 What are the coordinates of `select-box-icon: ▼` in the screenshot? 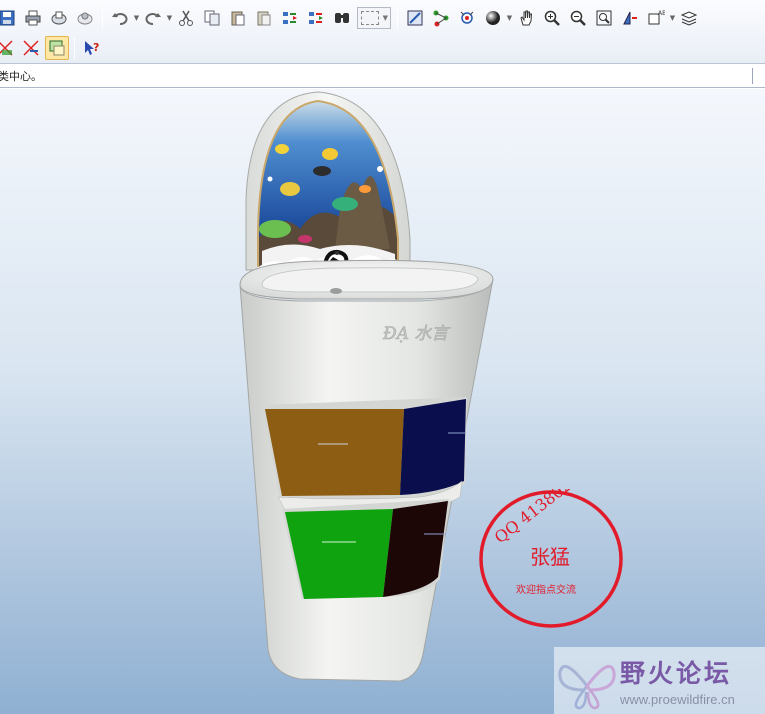 It's located at (374, 18).